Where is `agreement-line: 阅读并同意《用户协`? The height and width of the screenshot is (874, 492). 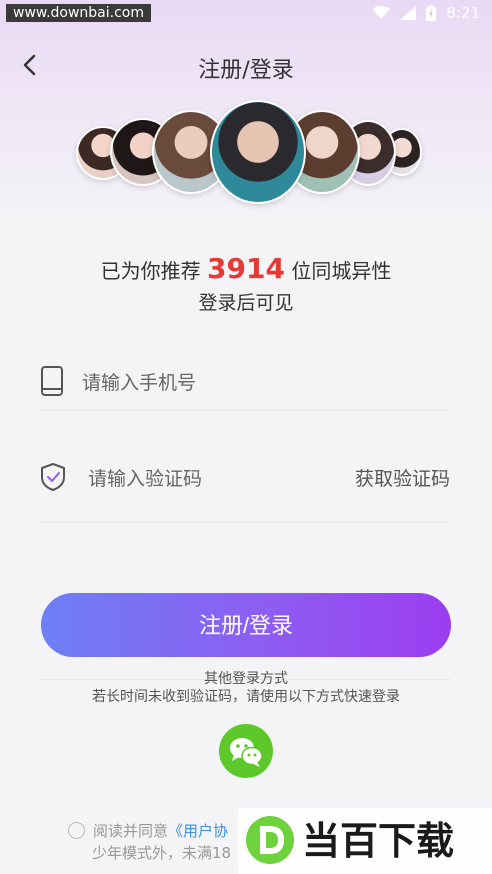
agreement-line: 阅读并同意《用户协 is located at coordinates (148, 830).